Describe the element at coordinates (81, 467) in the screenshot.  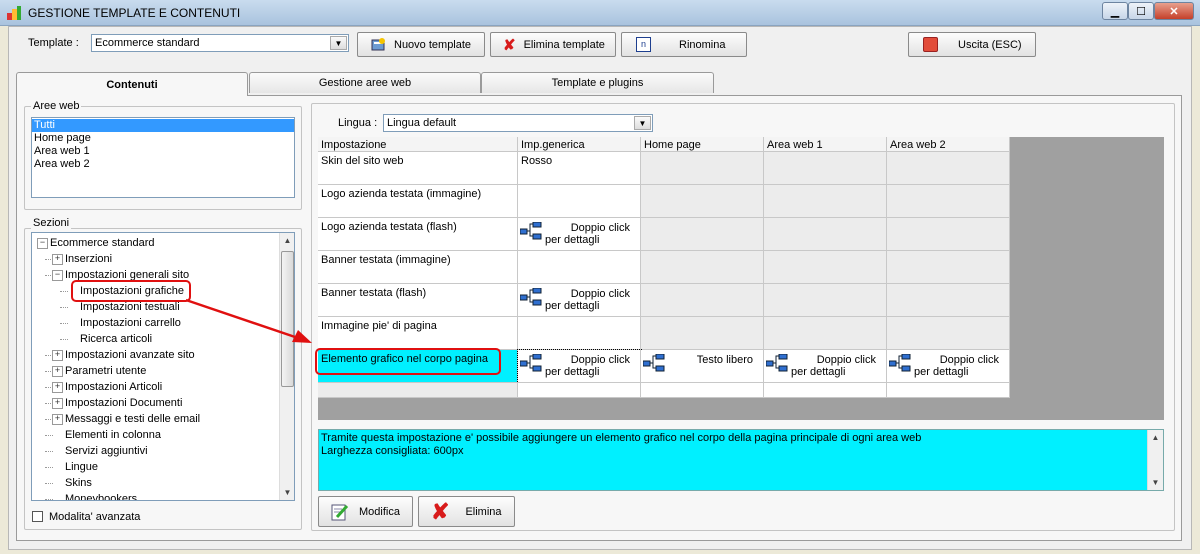
I see `tree-item: Lingue` at that location.